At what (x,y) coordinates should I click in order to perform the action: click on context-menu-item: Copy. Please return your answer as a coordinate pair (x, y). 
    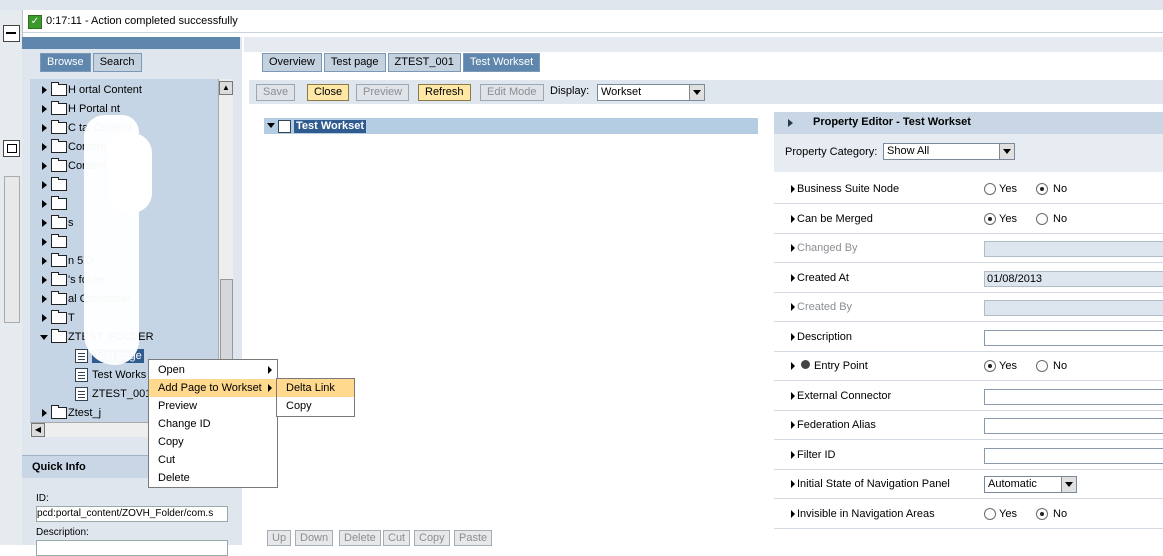
    Looking at the image, I should click on (213, 442).